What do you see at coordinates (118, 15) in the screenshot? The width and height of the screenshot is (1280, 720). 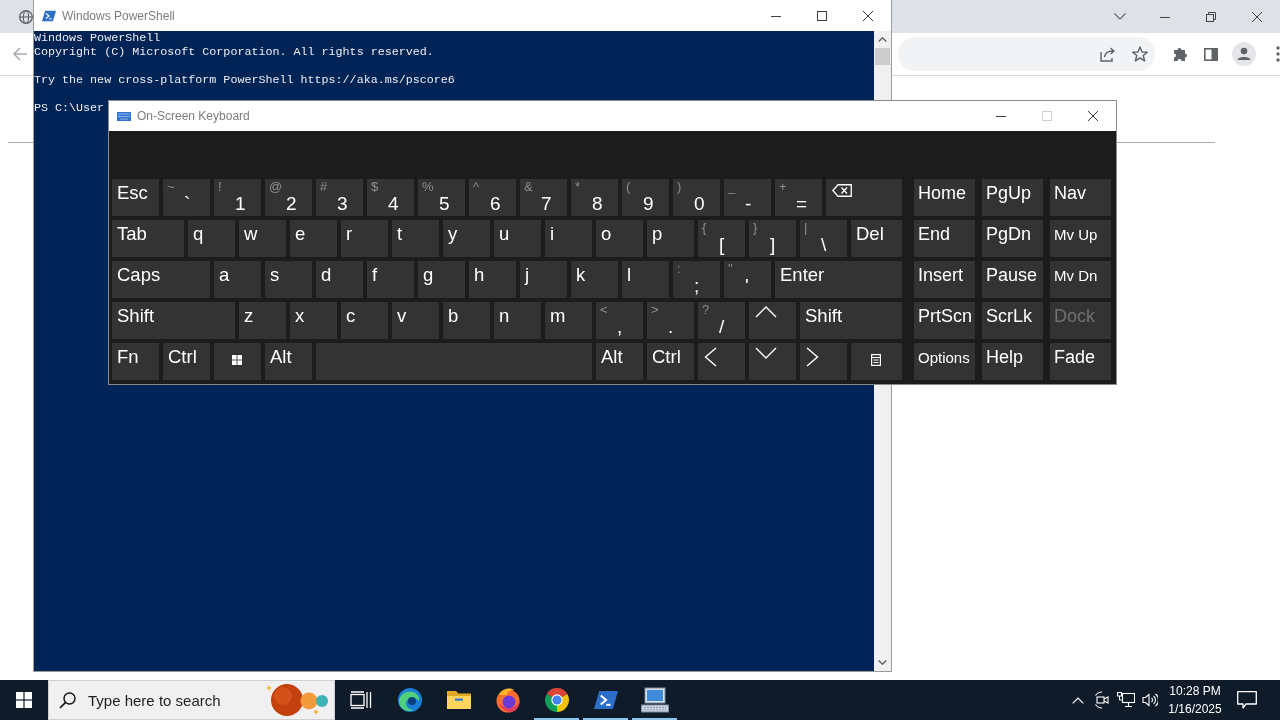 I see `window-title: Windows PowerShell` at bounding box center [118, 15].